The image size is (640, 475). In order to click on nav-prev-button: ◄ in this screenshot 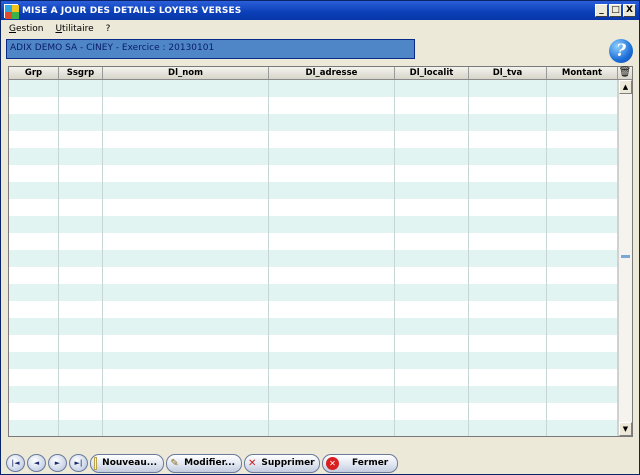, I will do `click(36, 463)`.